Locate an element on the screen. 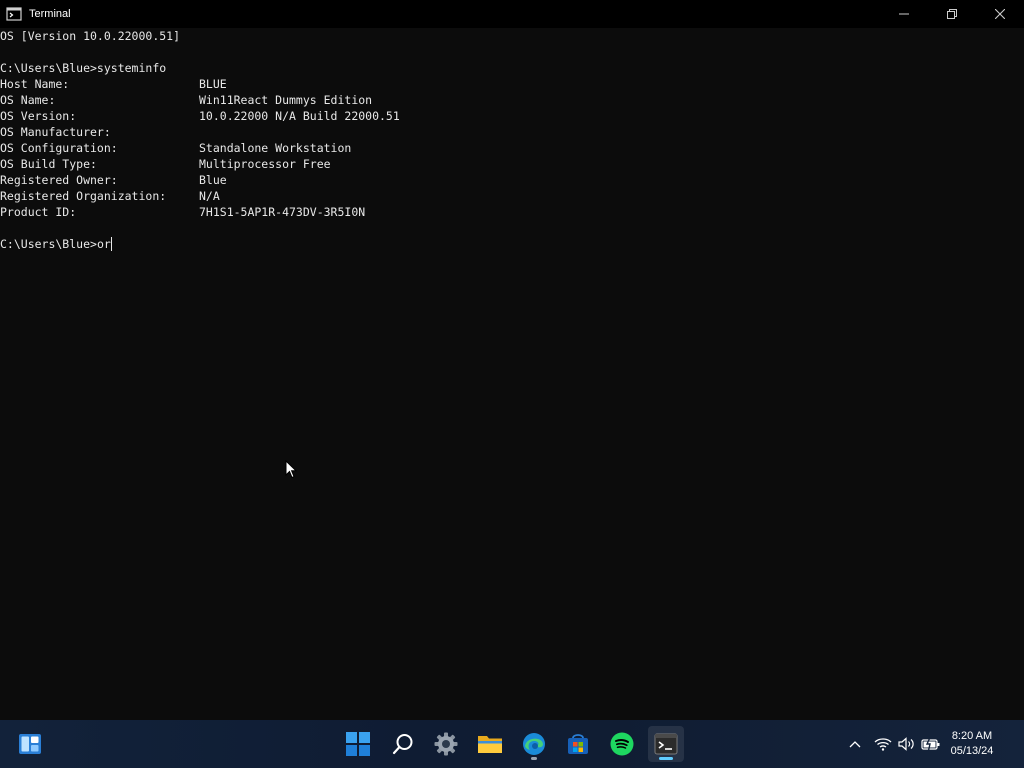  info-row: Registered Owner: Blue is located at coordinates (512, 180).